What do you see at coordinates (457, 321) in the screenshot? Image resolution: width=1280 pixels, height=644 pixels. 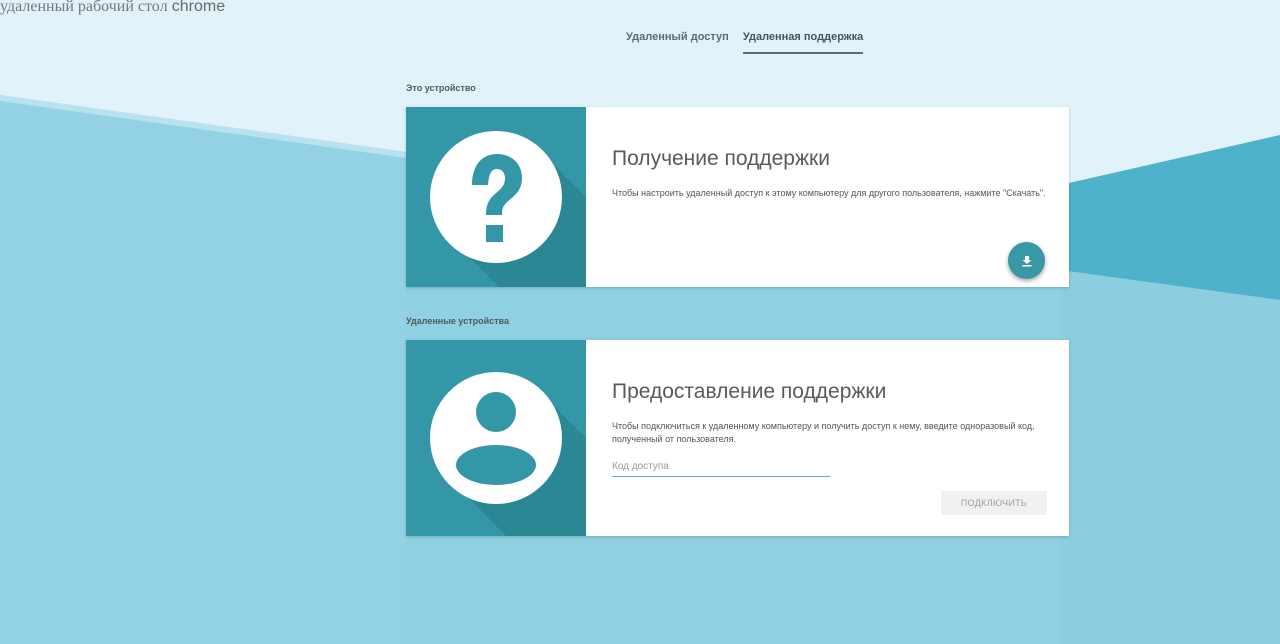 I see `section-label-remote-devices: Удаленные устройства` at bounding box center [457, 321].